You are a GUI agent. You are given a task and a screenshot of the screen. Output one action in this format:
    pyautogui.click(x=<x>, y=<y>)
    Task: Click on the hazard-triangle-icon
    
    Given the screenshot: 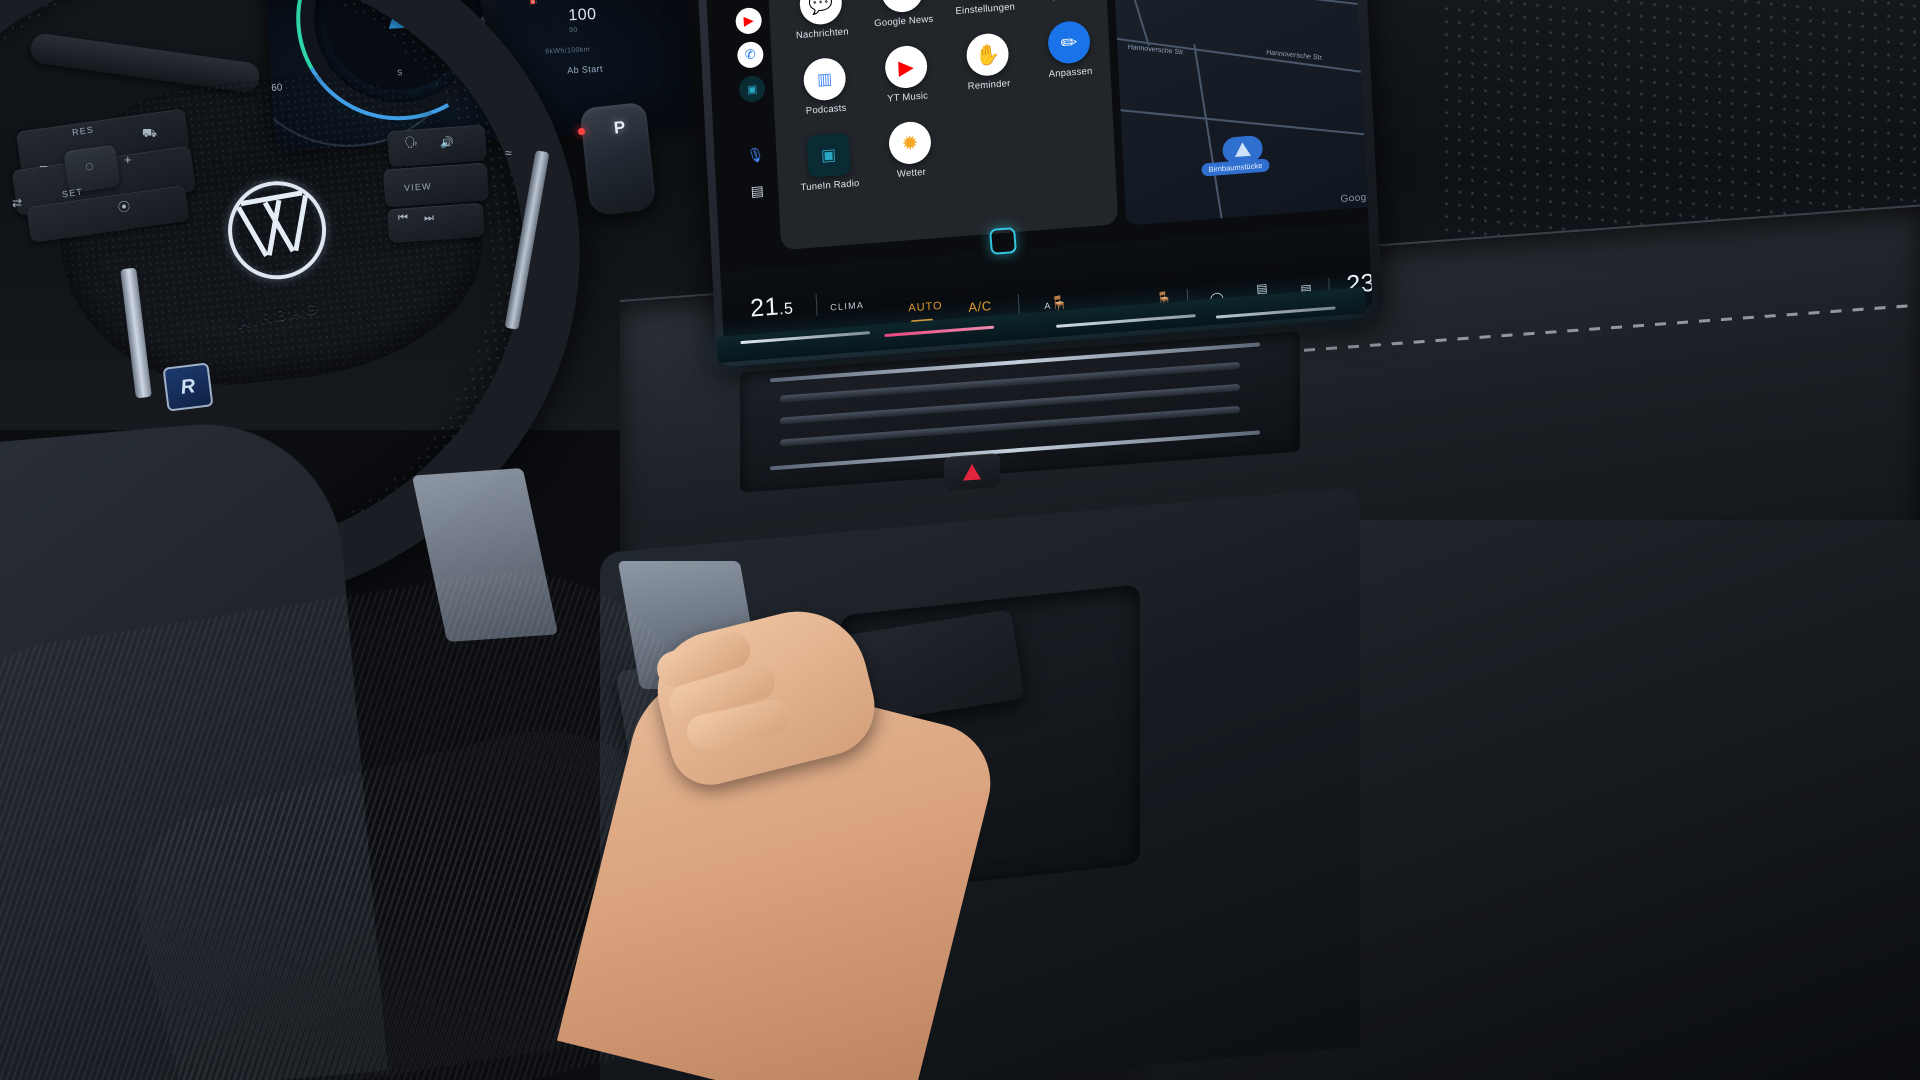 What is the action you would take?
    pyautogui.click(x=972, y=472)
    